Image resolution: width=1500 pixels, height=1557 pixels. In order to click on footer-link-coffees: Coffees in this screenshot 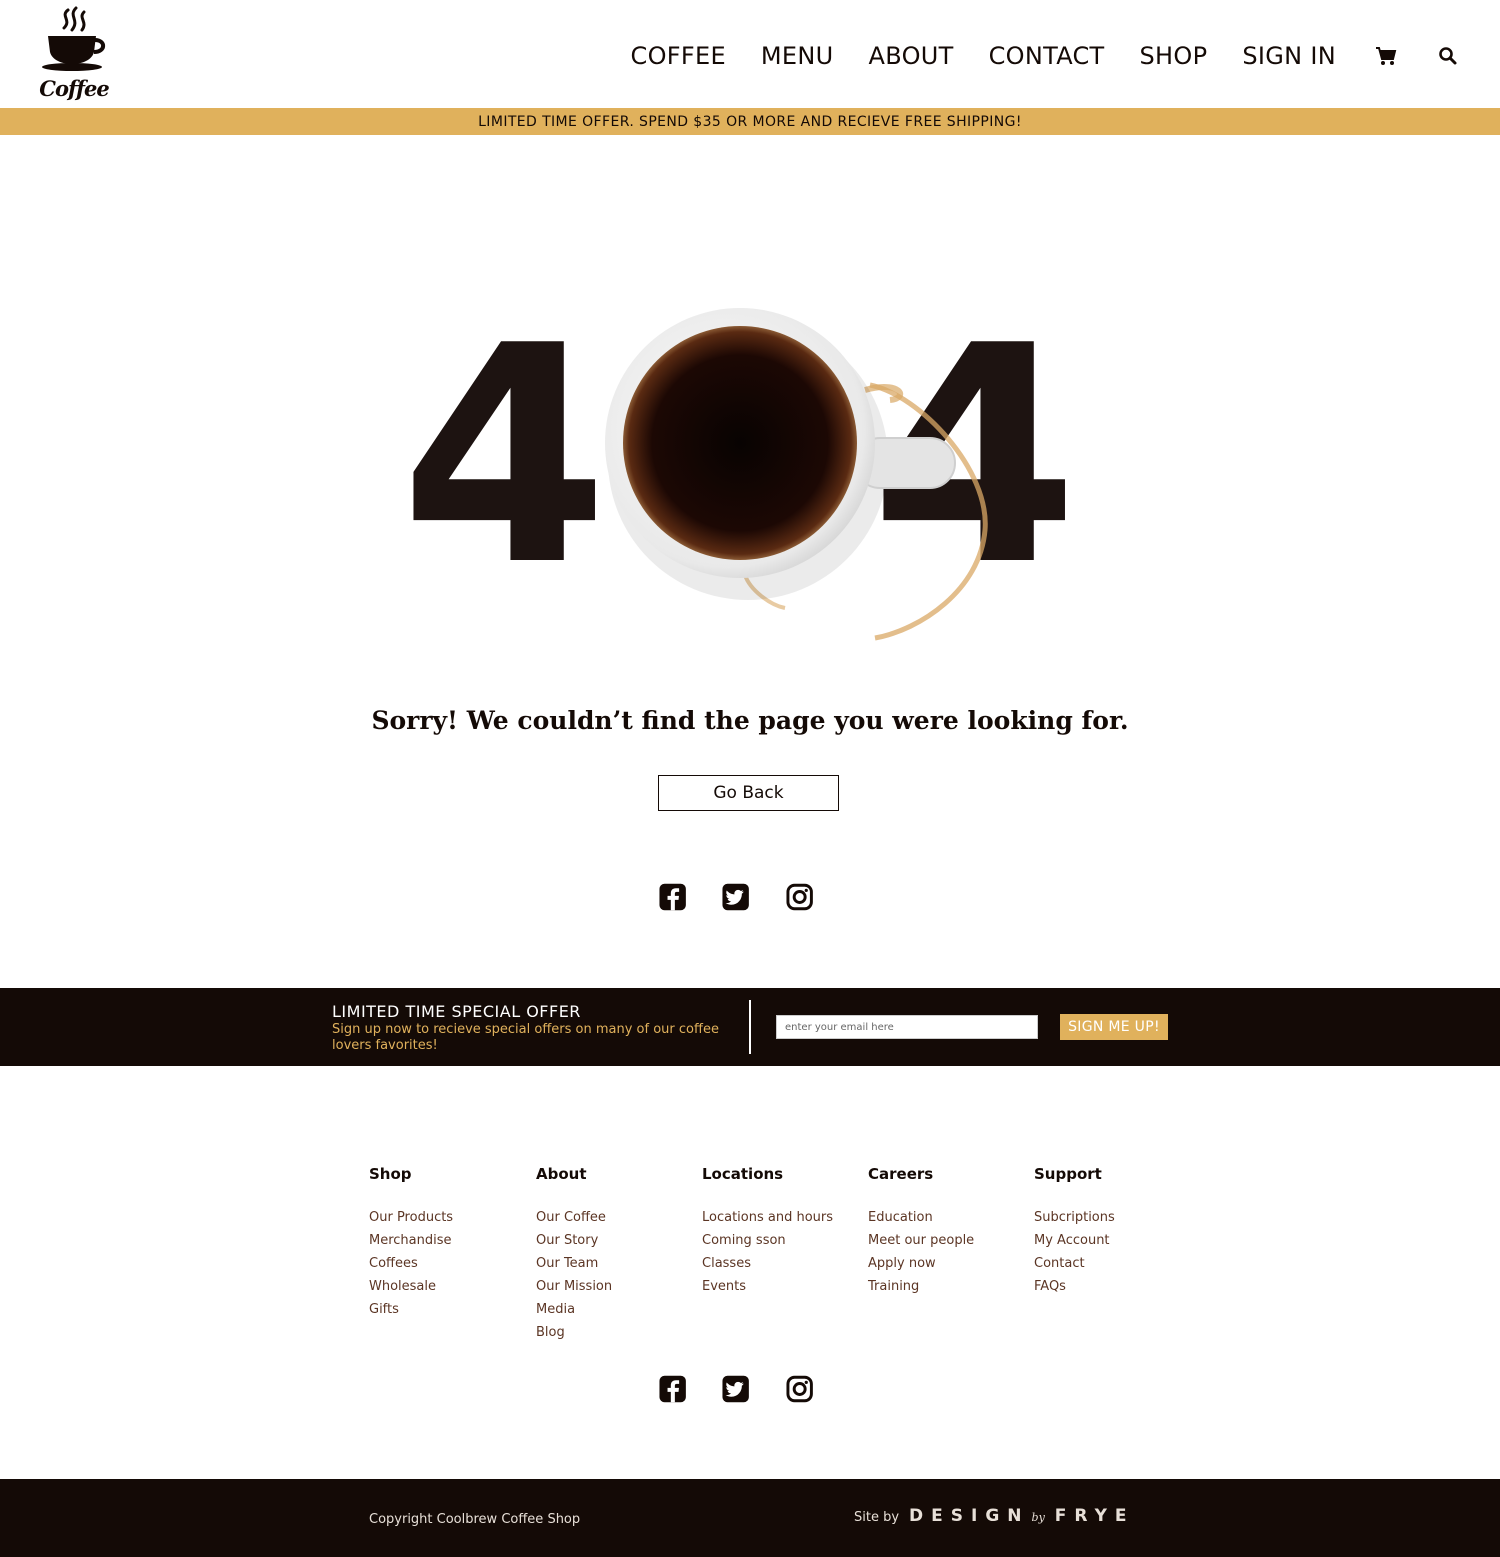, I will do `click(393, 1263)`.